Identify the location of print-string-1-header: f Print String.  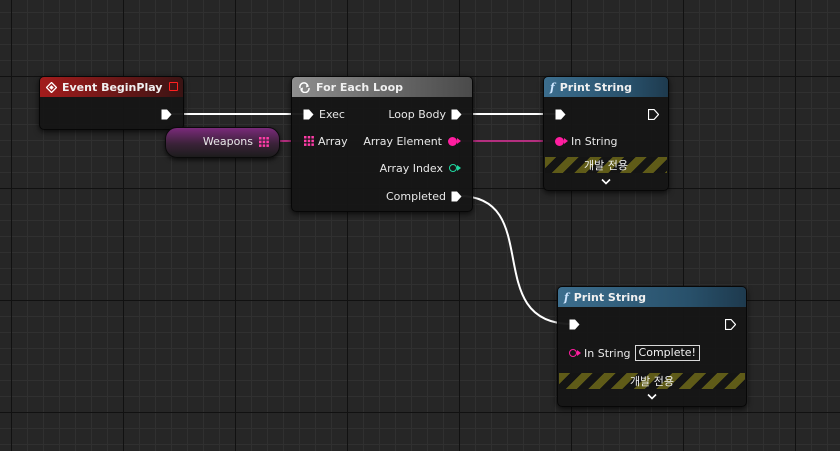
(606, 87).